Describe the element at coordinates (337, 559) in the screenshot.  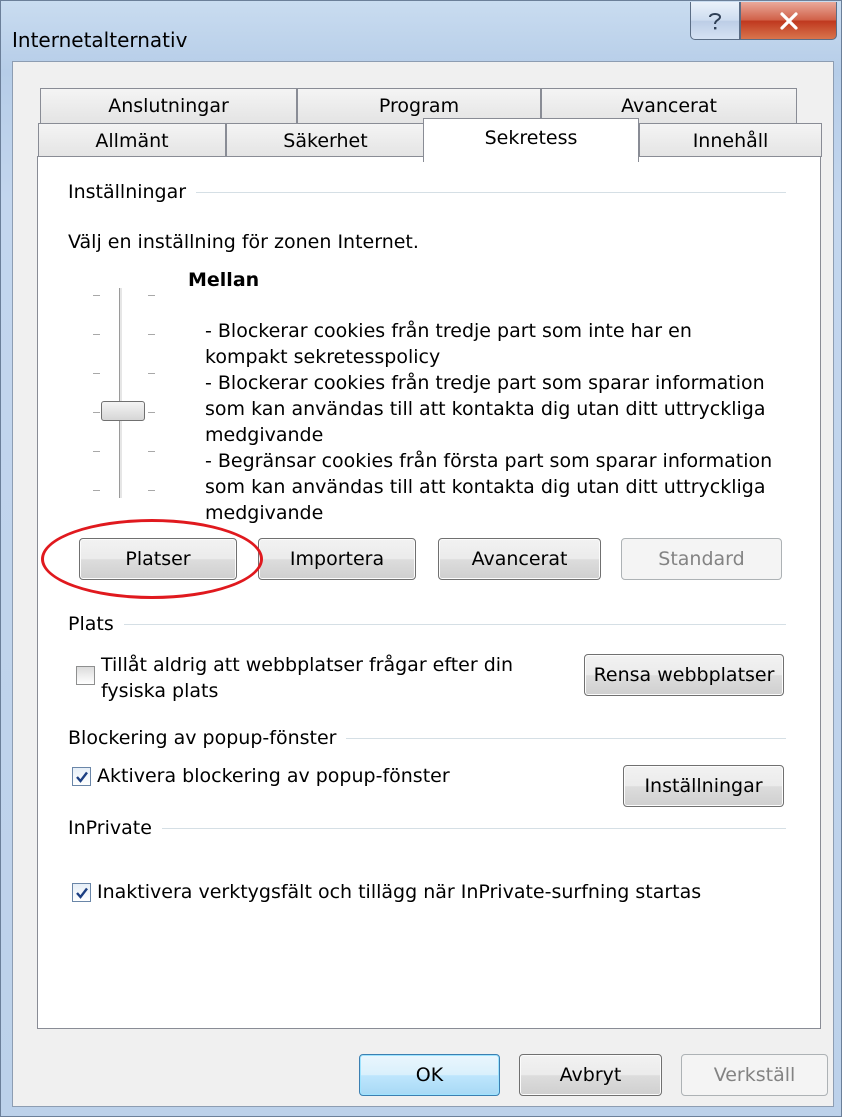
I see `import-button: Importera` at that location.